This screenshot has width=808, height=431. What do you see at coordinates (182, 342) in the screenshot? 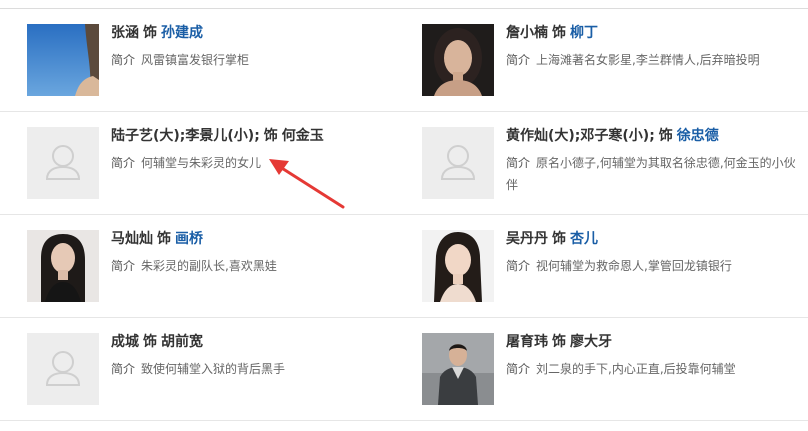
I see `role-name: 胡前宽` at bounding box center [182, 342].